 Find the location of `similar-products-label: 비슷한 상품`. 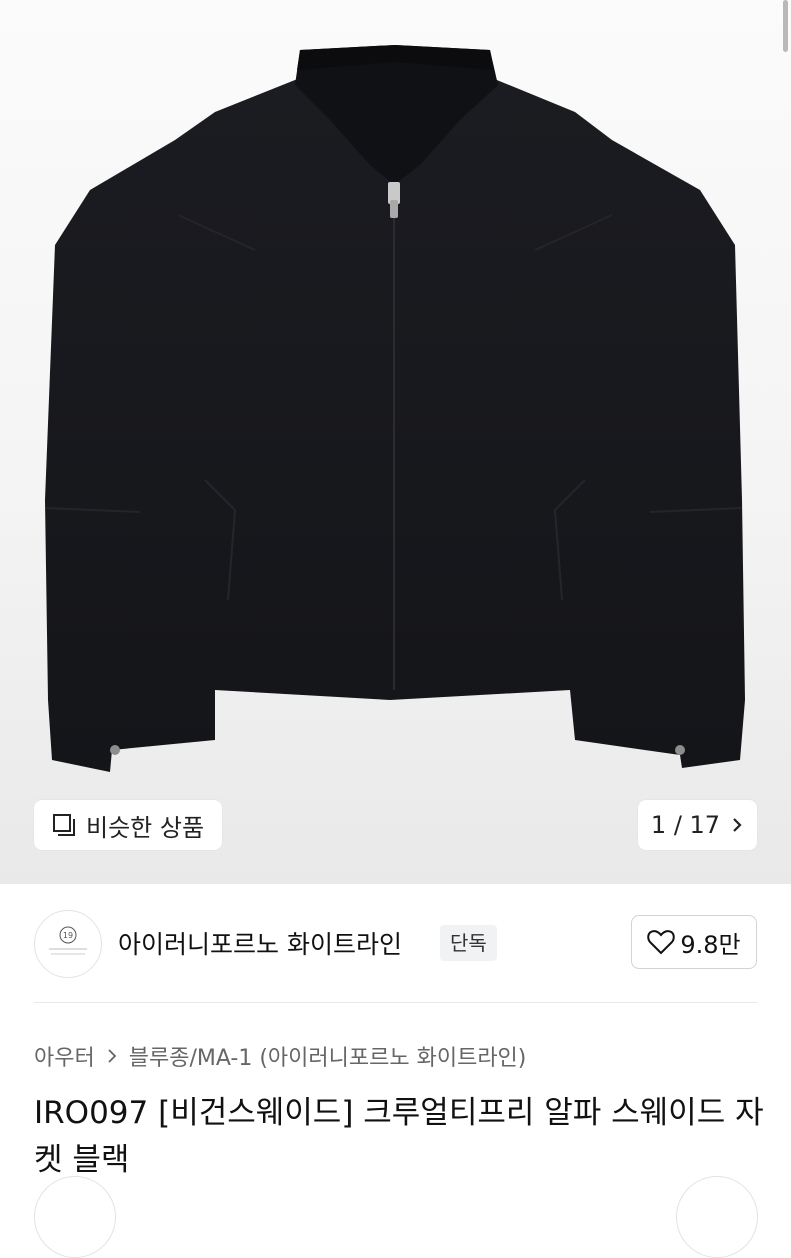

similar-products-label: 비슷한 상품 is located at coordinates (145, 827).